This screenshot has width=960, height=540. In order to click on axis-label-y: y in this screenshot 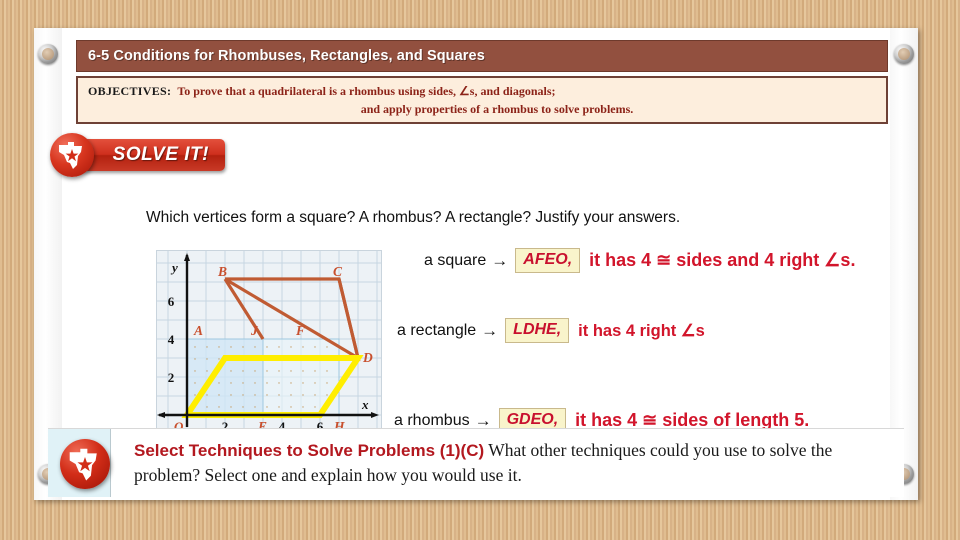, I will do `click(174, 267)`.